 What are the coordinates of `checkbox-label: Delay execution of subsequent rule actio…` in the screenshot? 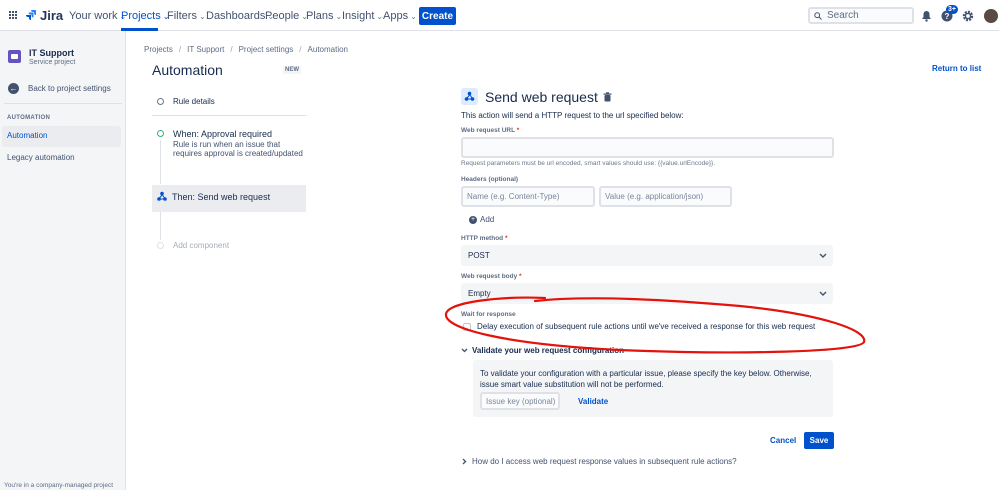 It's located at (646, 326).